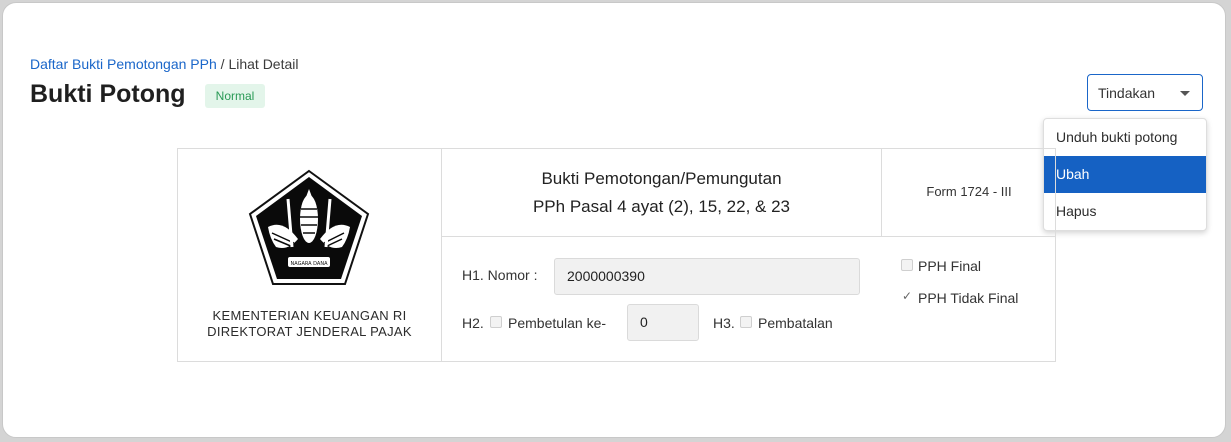 The image size is (1231, 442). I want to click on breadcrumb-link-daftar-bukti: Daftar Bukti Pemotongan PPh, so click(123, 64).